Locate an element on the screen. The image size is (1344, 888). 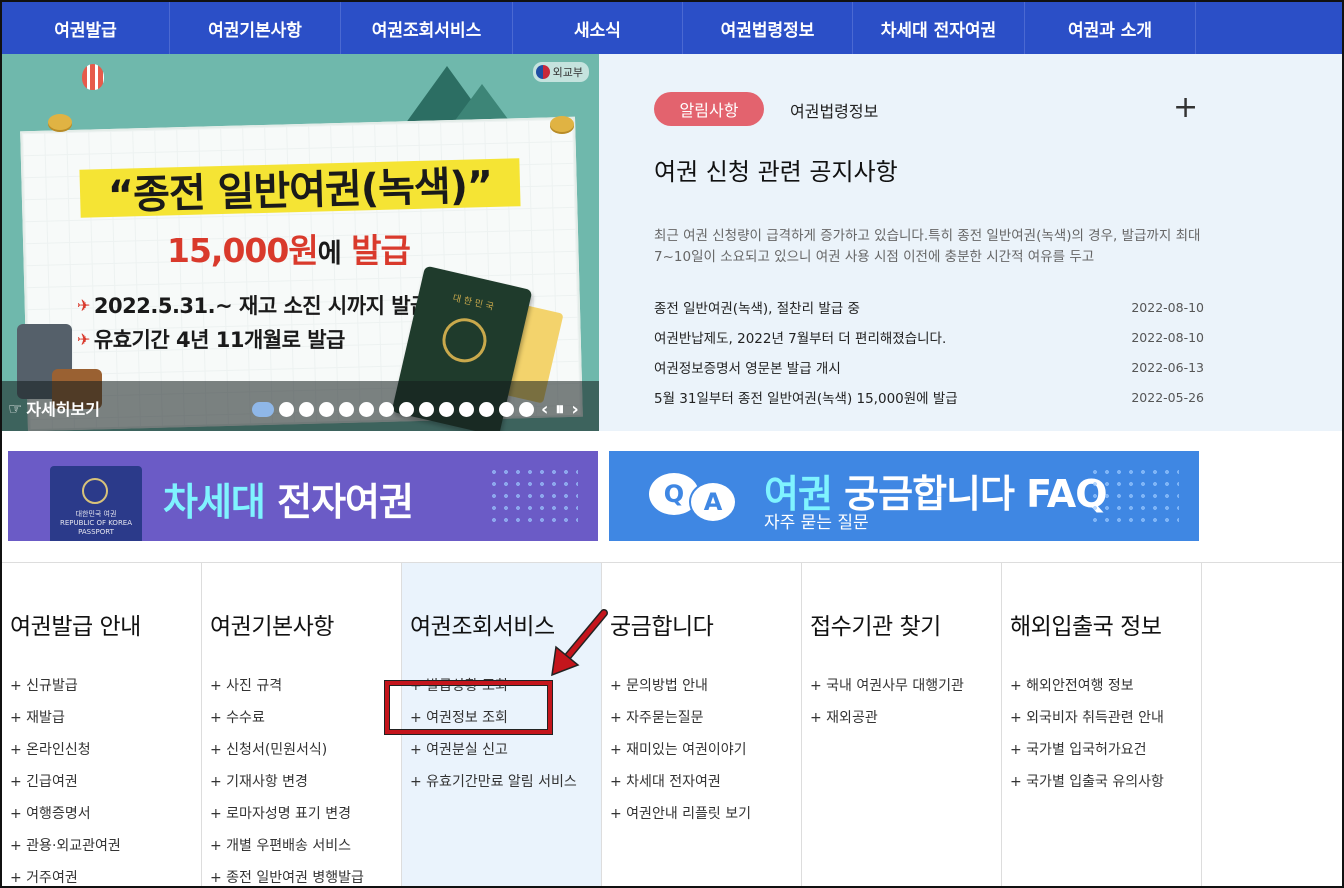
nav-item-passport-issuance: 여권발급 is located at coordinates (86, 28).